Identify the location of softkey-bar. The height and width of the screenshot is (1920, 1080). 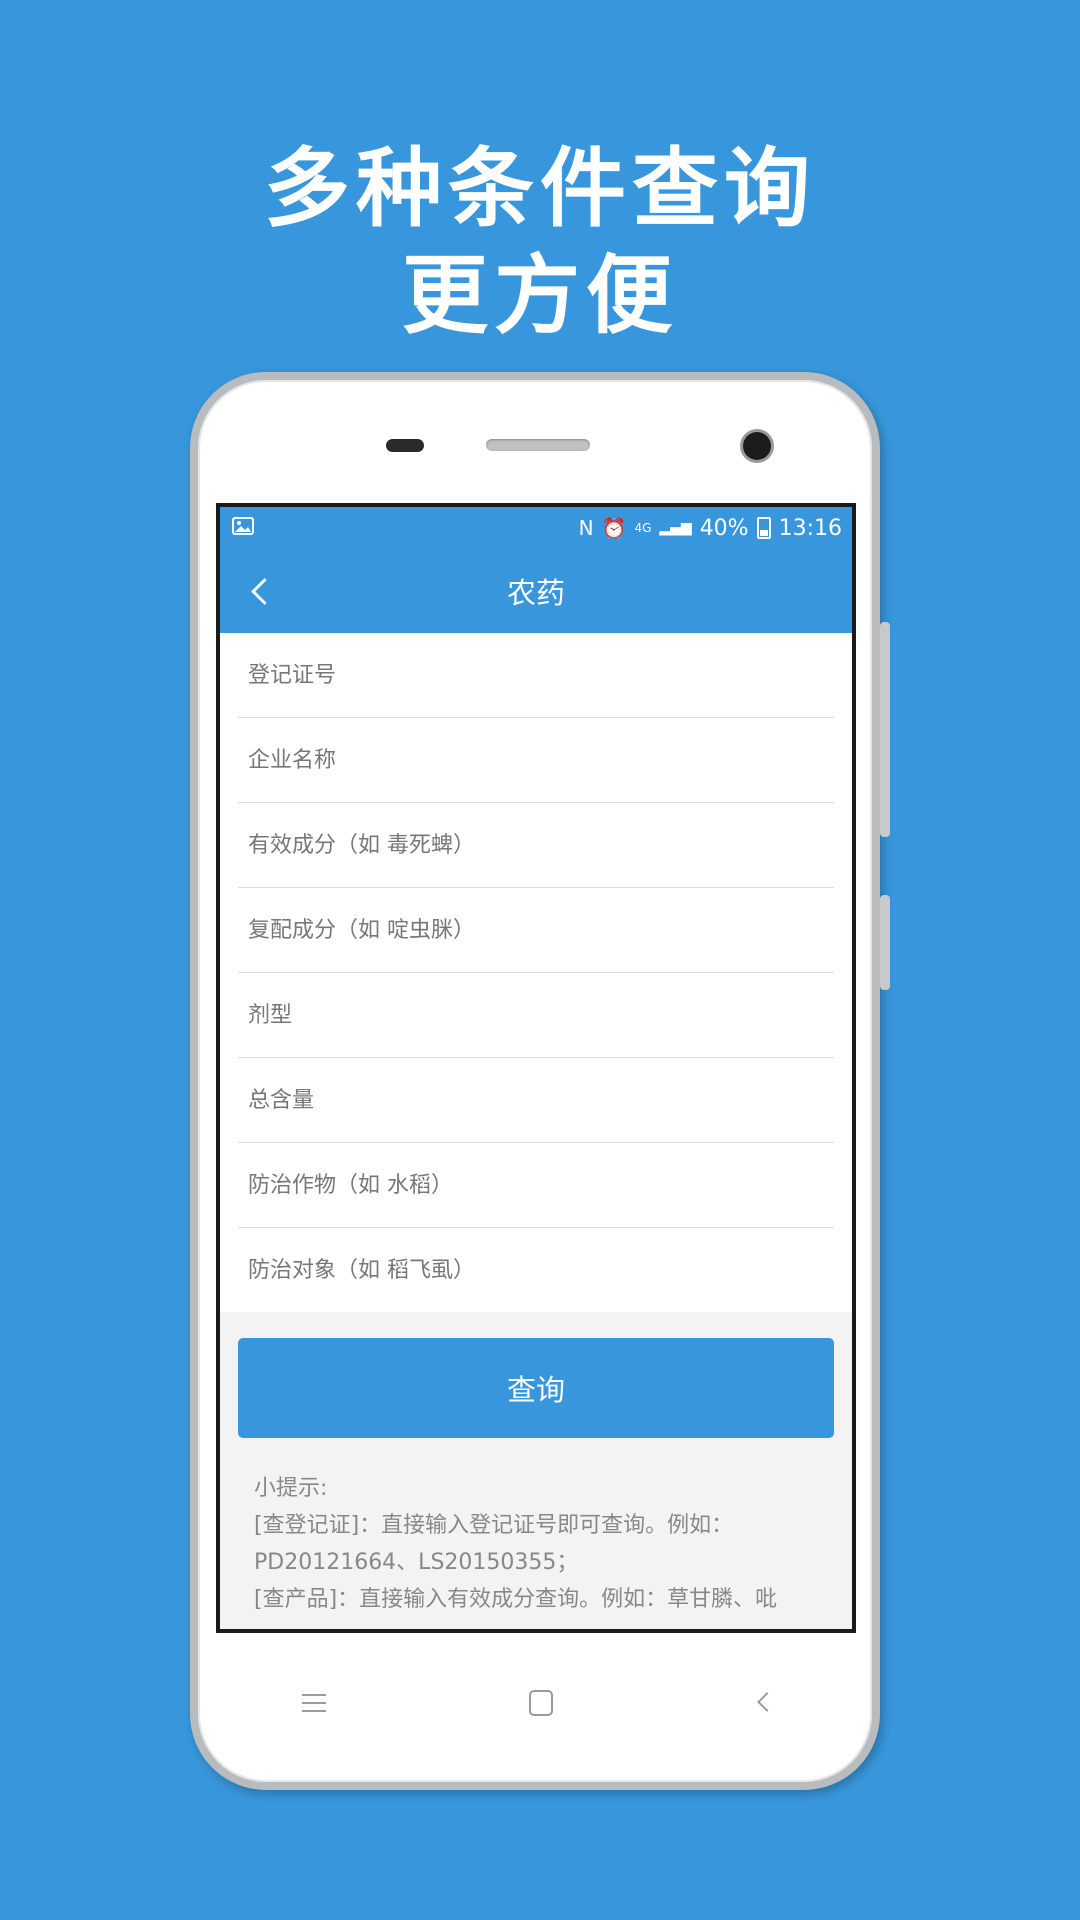
(535, 1705).